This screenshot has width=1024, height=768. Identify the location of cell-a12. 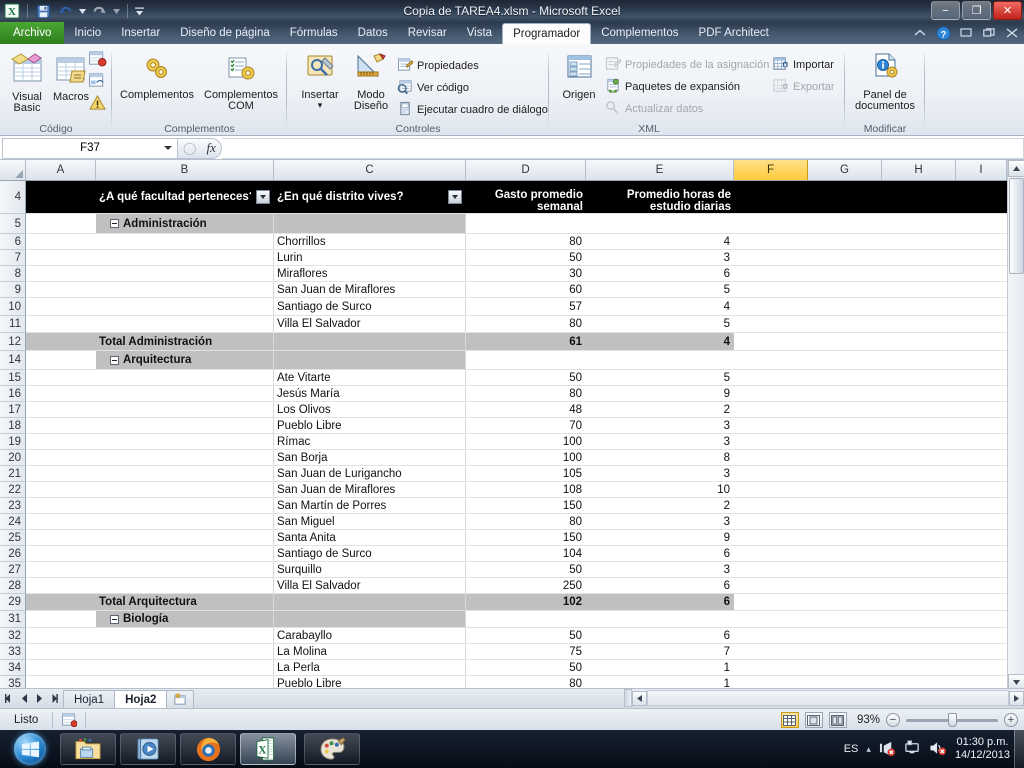
(61, 341).